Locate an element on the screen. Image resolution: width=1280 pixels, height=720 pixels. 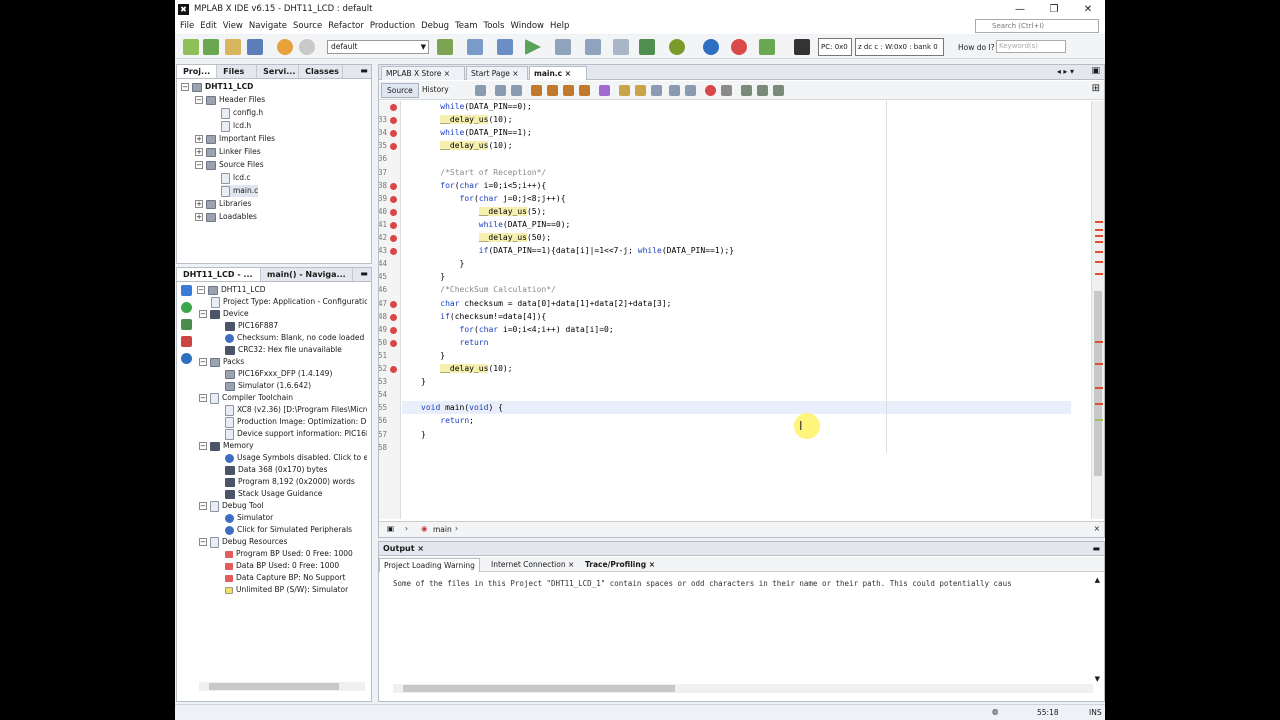
dash-item-simulator-pack: Simulator (1.6.642) is located at coordinates (268, 386).